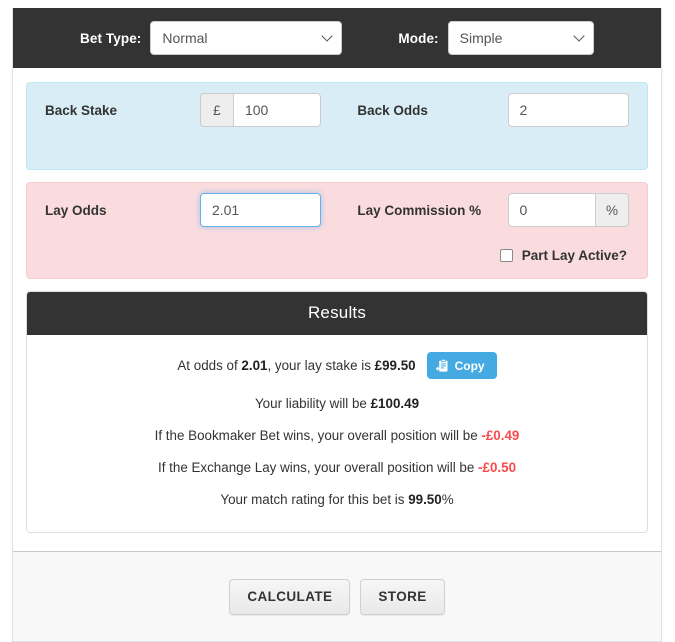  Describe the element at coordinates (395, 403) in the screenshot. I see `liability-value: £100.49` at that location.